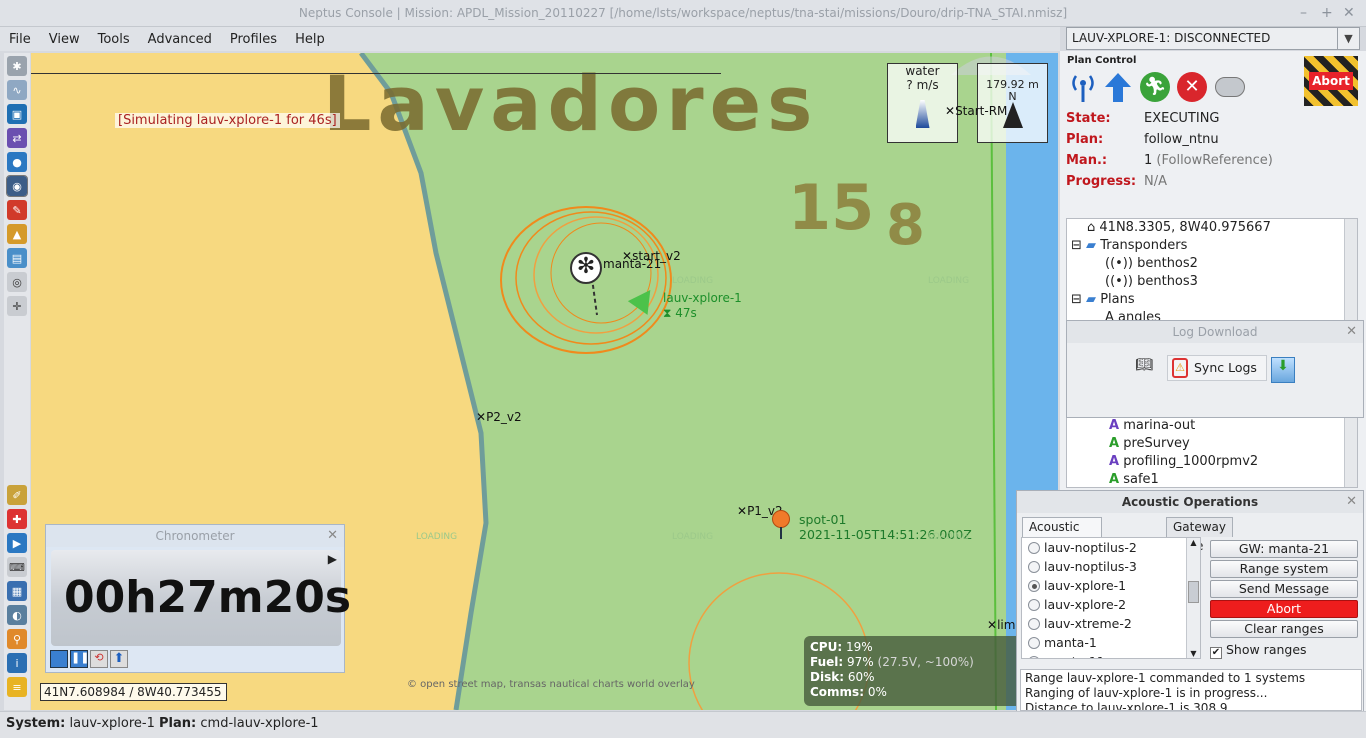 This screenshot has height=738, width=1366. What do you see at coordinates (17, 306) in the screenshot?
I see `compass-icon: ✛` at bounding box center [17, 306].